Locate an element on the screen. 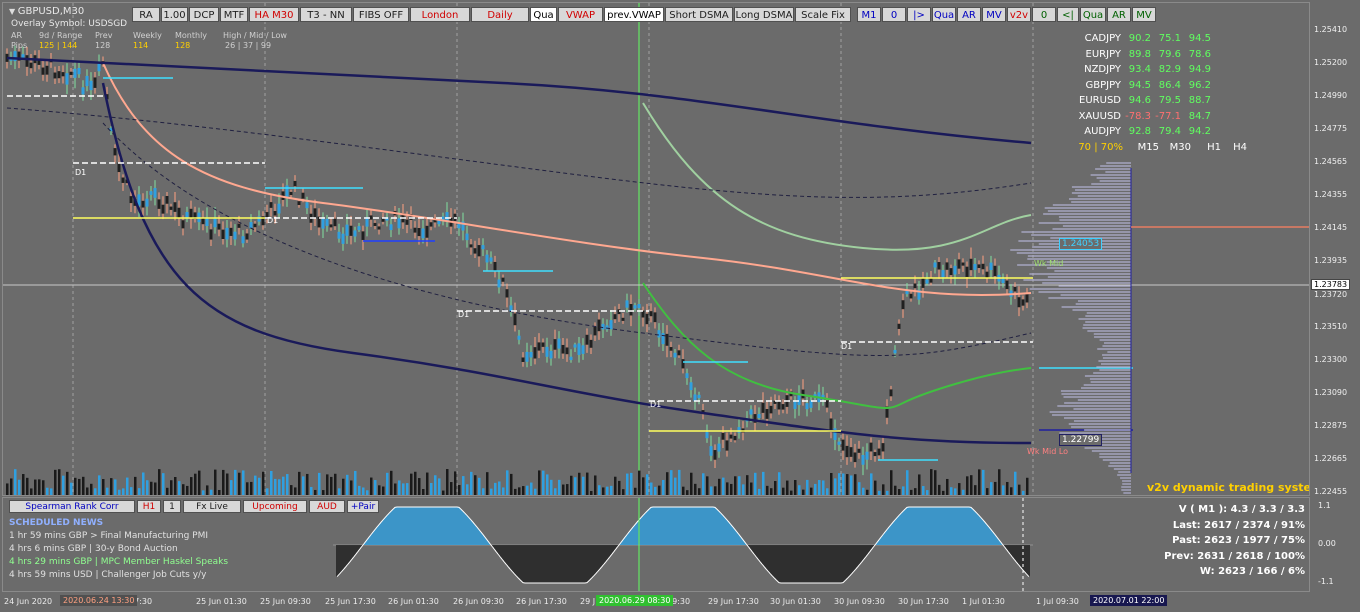 The image size is (1360, 612). toolbar-button-qua-18: Qua is located at coordinates (944, 14).